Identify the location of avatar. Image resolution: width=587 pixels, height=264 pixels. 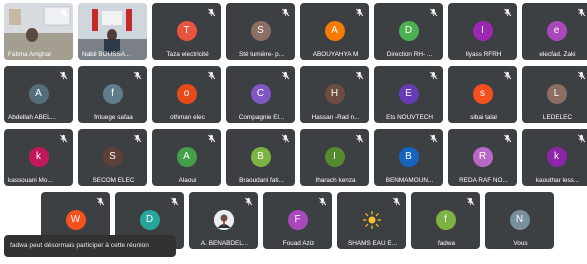
(223, 220).